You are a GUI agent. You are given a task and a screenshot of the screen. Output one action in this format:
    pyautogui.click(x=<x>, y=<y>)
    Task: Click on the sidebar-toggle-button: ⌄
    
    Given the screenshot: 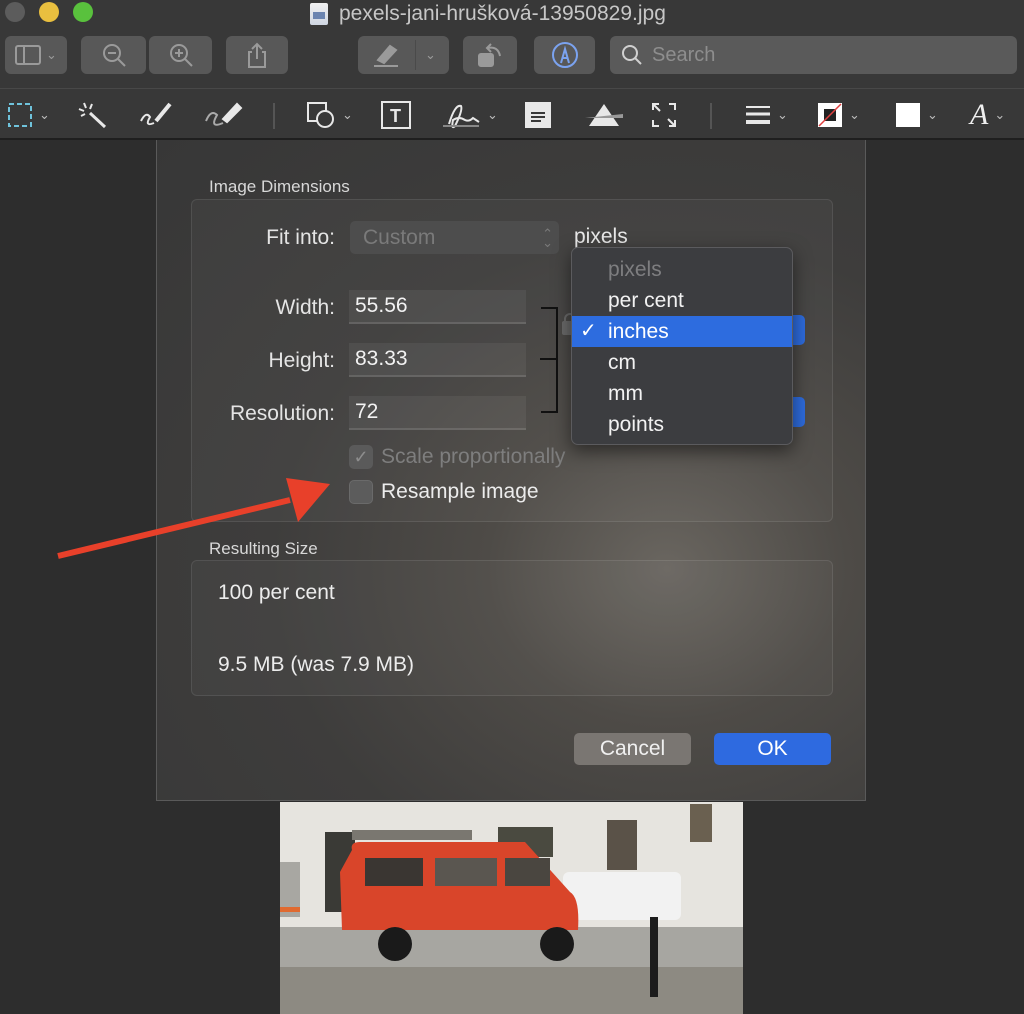 What is the action you would take?
    pyautogui.click(x=36, y=55)
    